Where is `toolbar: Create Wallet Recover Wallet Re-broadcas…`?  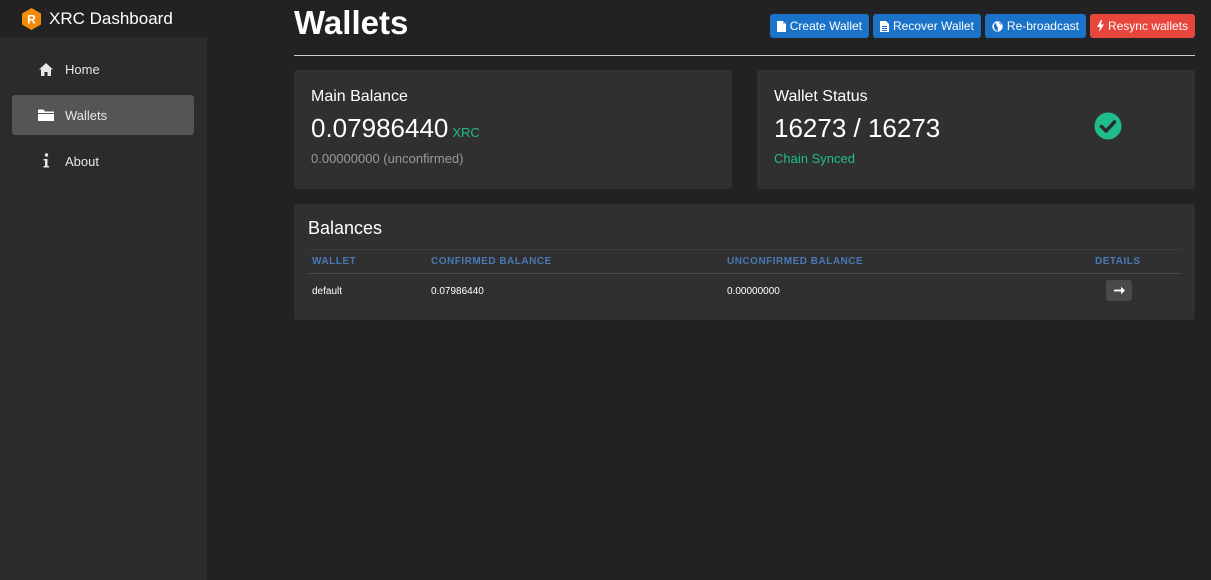
toolbar: Create Wallet Recover Wallet Re-broadcas… is located at coordinates (982, 26).